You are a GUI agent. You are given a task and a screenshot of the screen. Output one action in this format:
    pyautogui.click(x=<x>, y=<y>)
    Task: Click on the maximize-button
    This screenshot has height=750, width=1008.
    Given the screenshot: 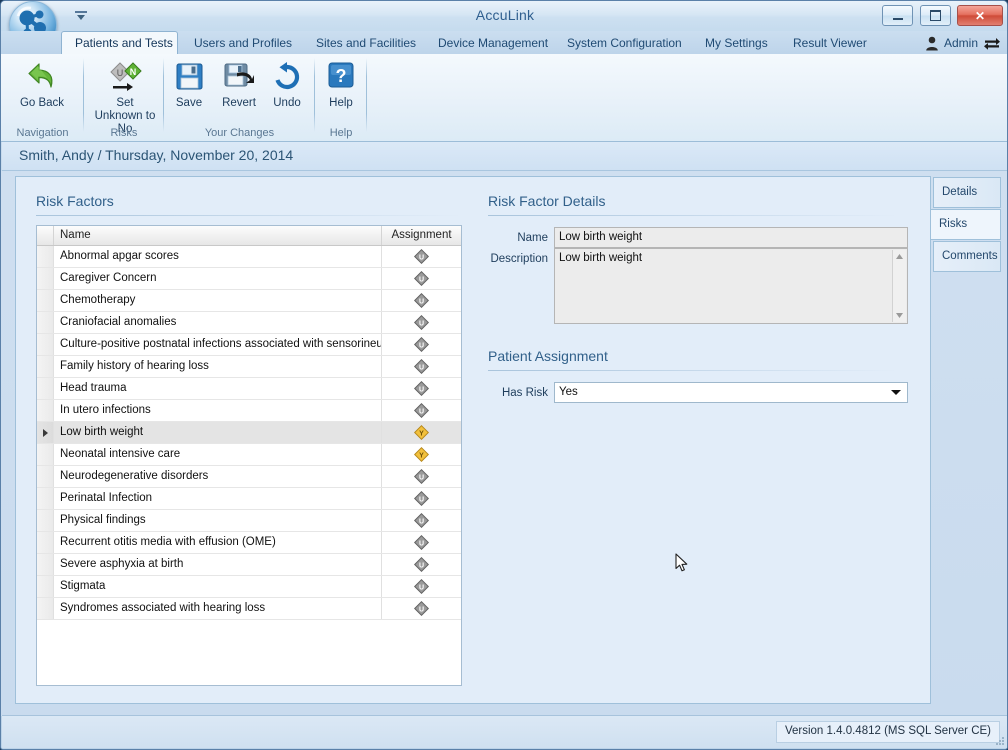 What is the action you would take?
    pyautogui.click(x=935, y=15)
    